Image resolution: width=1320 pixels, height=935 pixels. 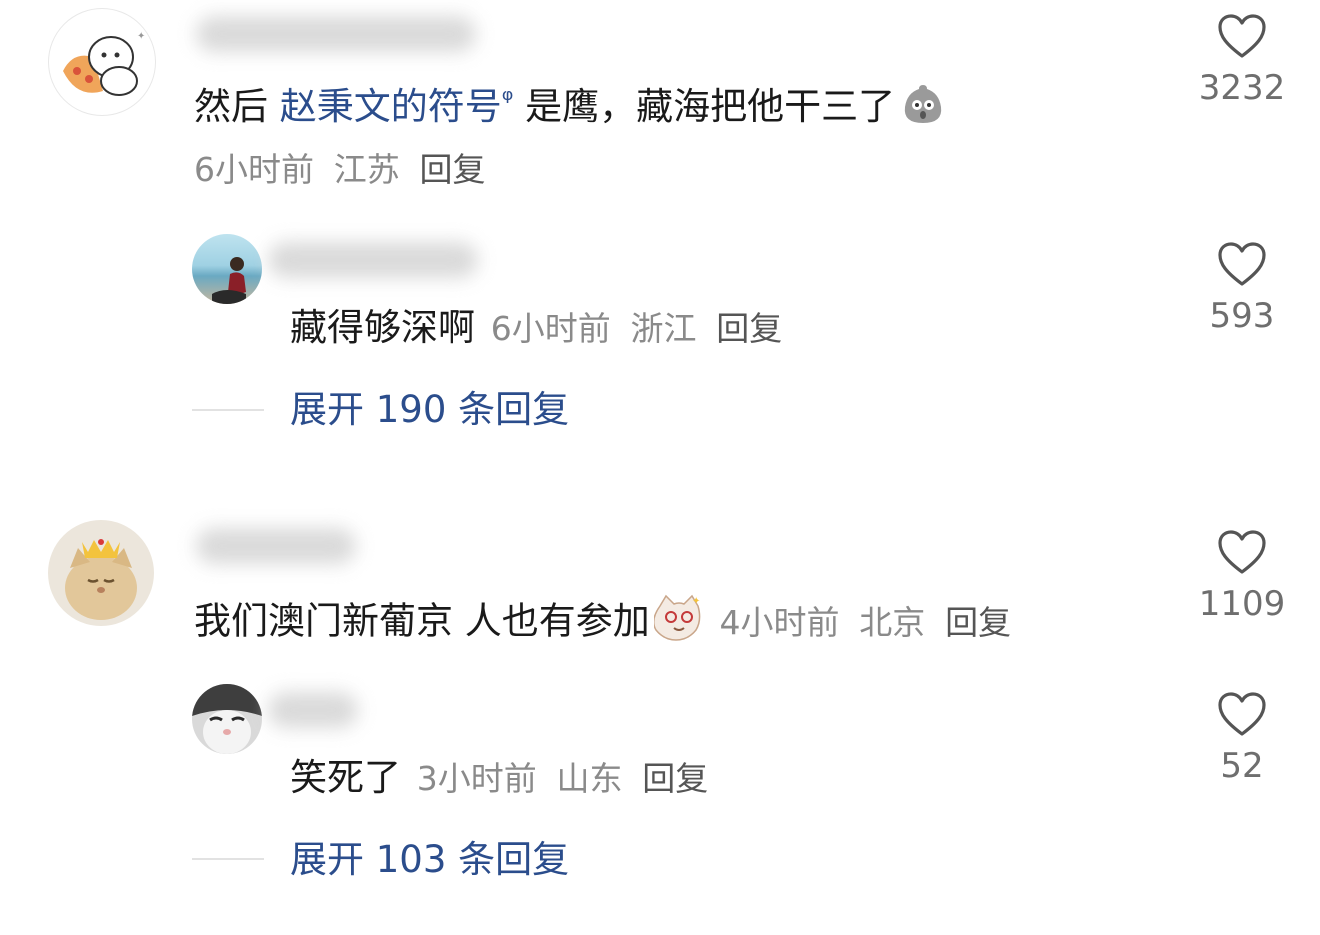 What do you see at coordinates (508, 99) in the screenshot?
I see `search-icon: ᵠ` at bounding box center [508, 99].